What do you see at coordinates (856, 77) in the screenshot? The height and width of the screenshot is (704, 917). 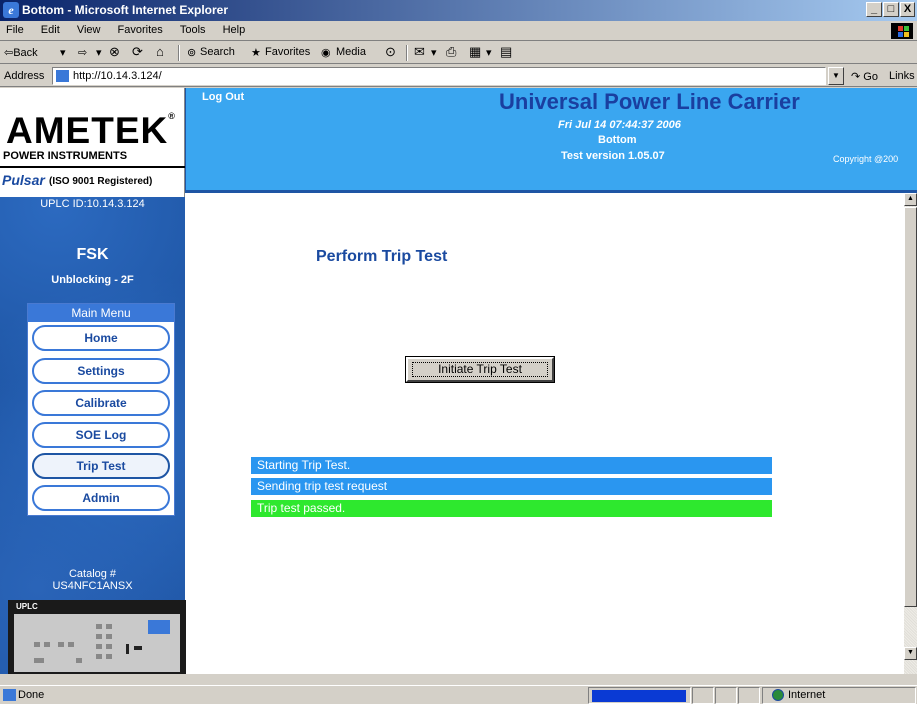 I see `go-arrow-icon: ↷` at bounding box center [856, 77].